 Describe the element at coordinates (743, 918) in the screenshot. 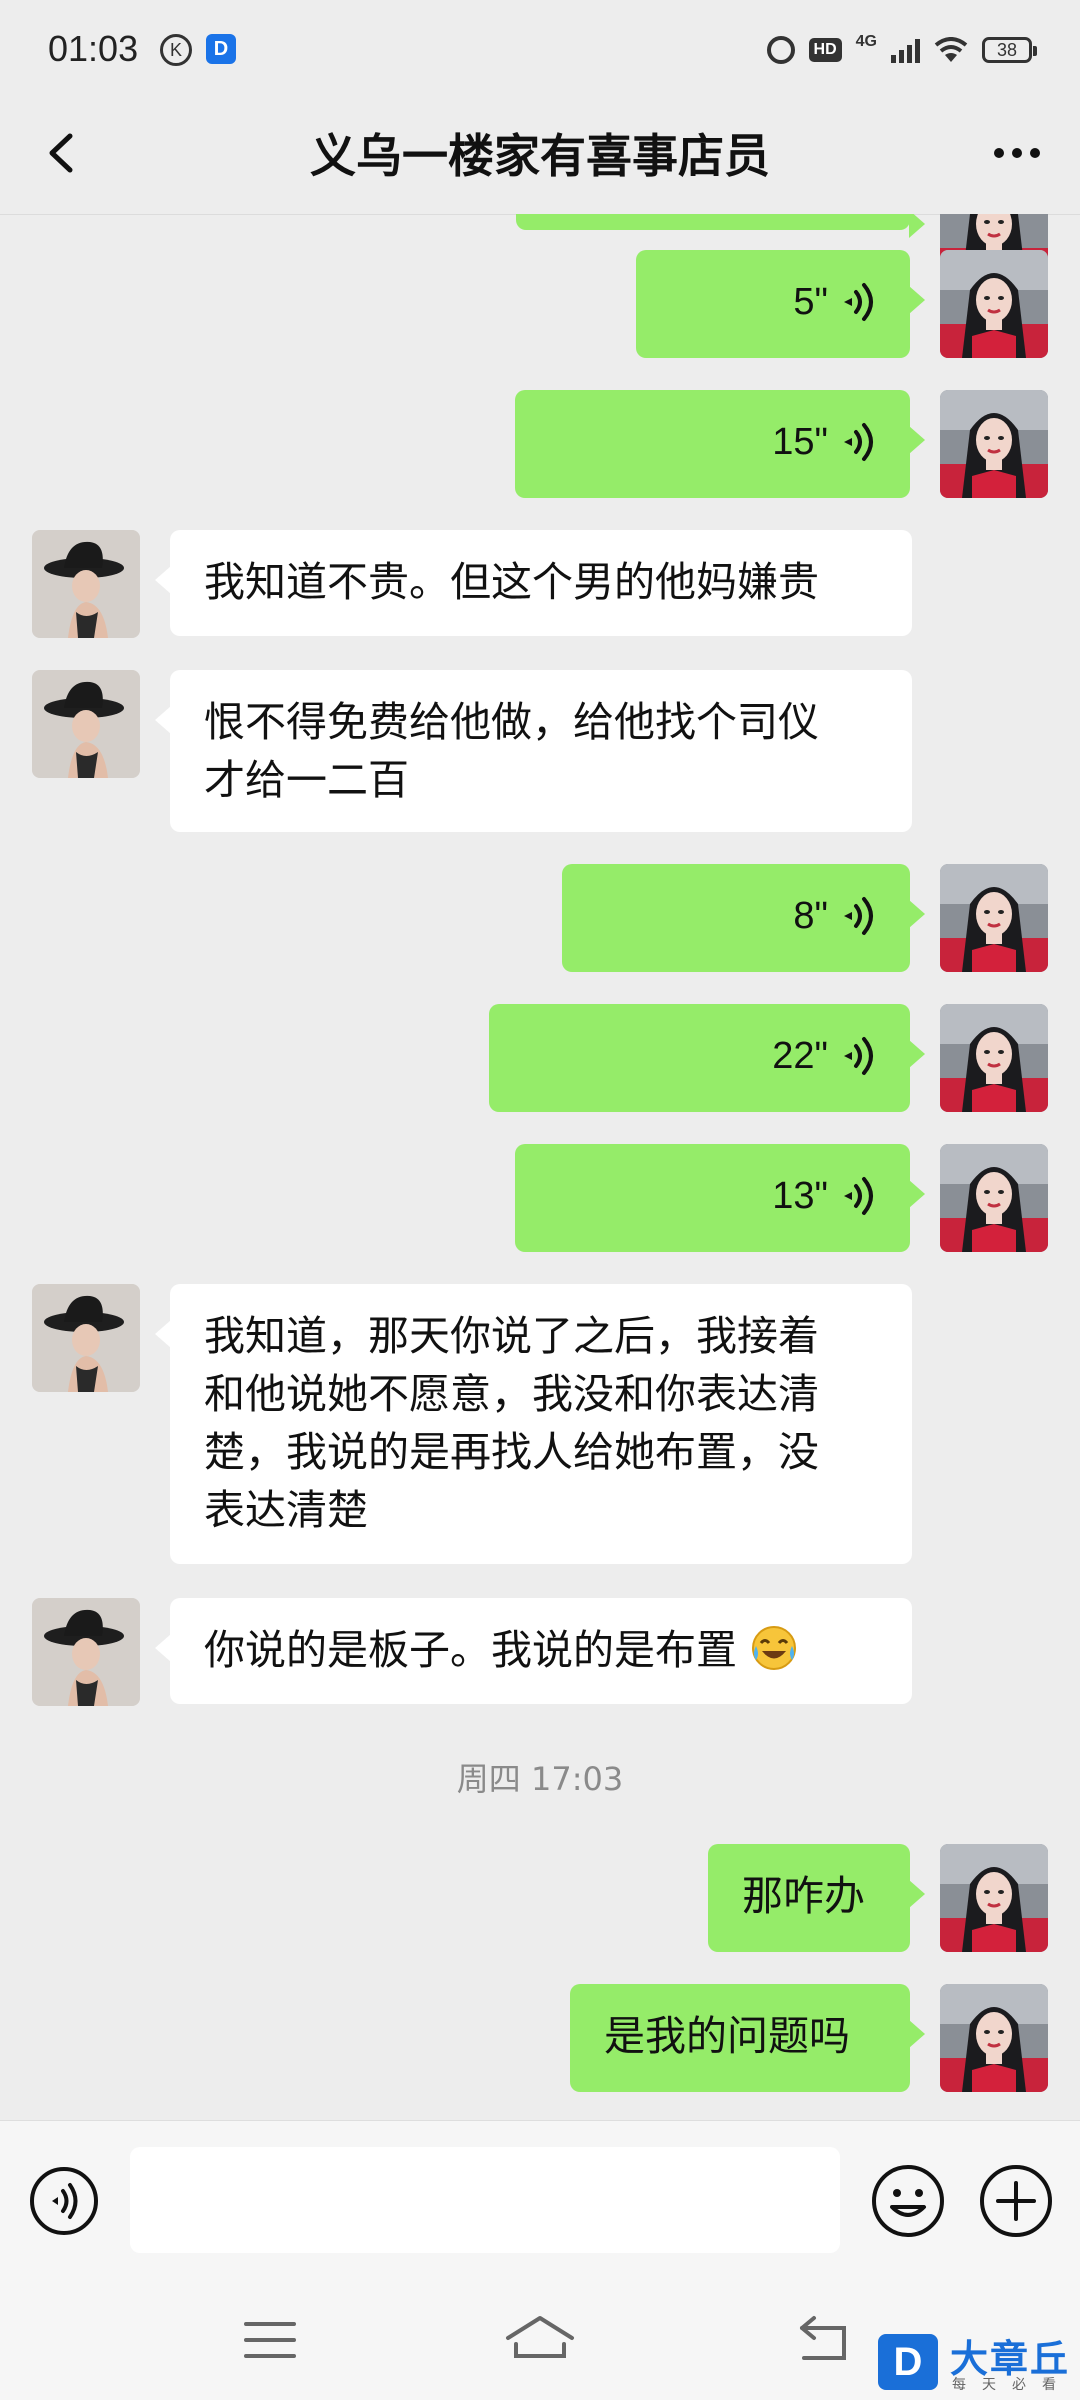

I see `voice-message-bubble: 8"` at that location.